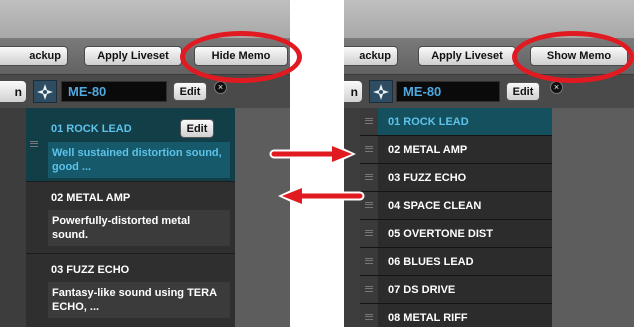  I want to click on list-item: 03 FUZZ ECHO, so click(456, 178).